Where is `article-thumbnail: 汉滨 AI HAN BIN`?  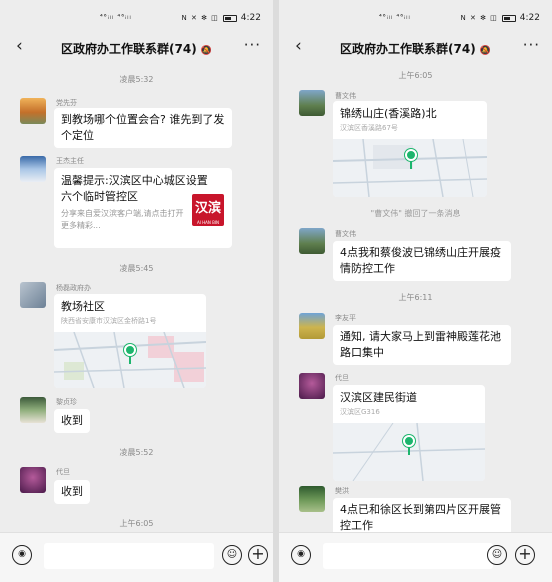
article-thumbnail: 汉滨 AI HAN BIN is located at coordinates (208, 210).